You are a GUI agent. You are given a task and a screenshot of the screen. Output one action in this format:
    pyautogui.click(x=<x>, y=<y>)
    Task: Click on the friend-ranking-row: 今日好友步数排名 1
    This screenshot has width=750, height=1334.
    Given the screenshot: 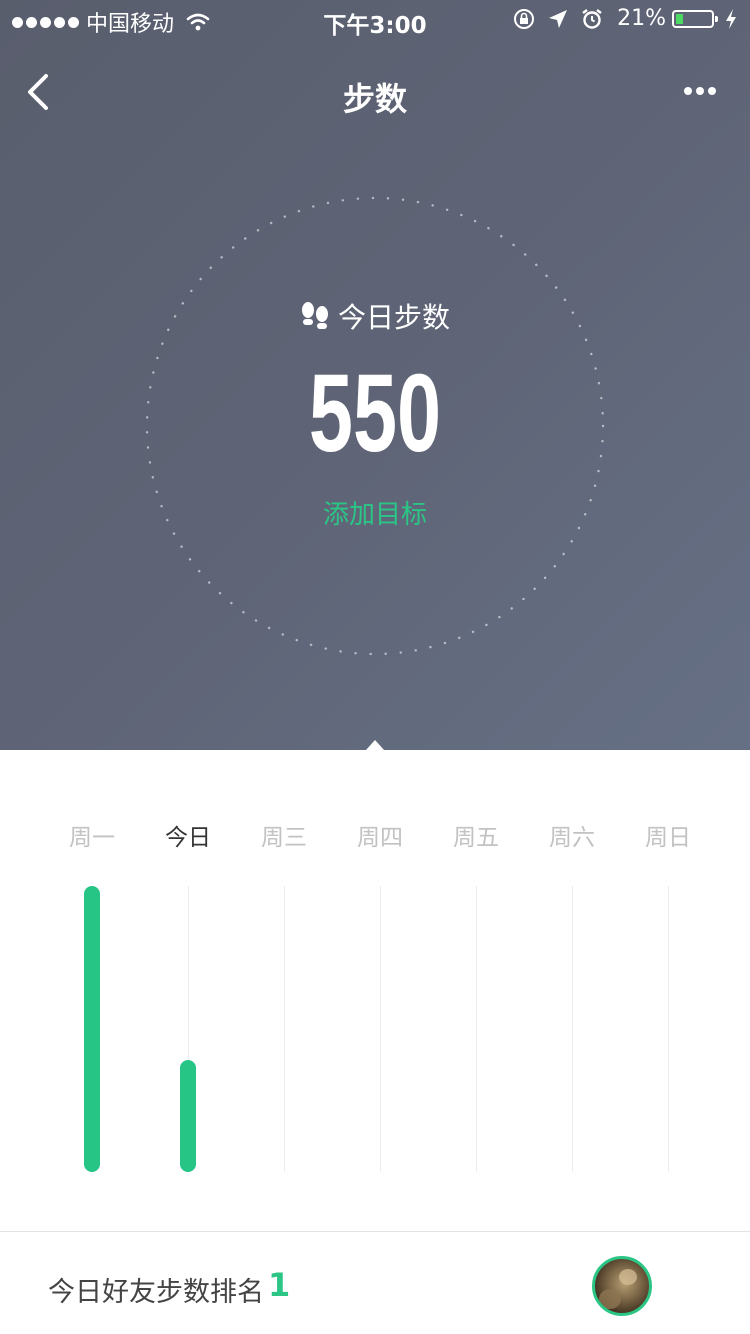 What is the action you would take?
    pyautogui.click(x=375, y=1283)
    